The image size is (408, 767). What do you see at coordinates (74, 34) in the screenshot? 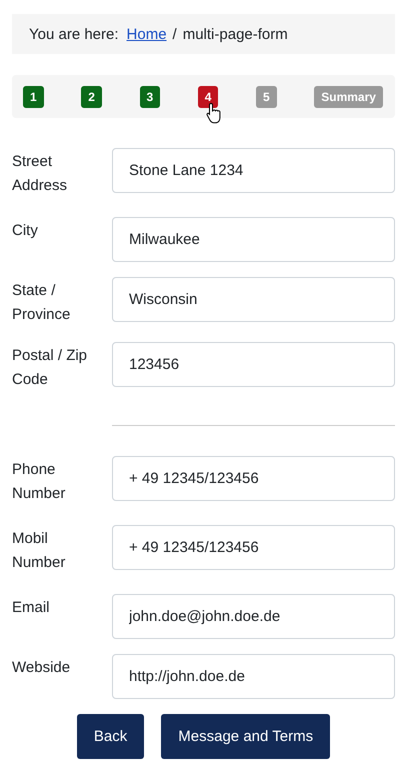
I see `breadcrumb-prefix: You are here:` at bounding box center [74, 34].